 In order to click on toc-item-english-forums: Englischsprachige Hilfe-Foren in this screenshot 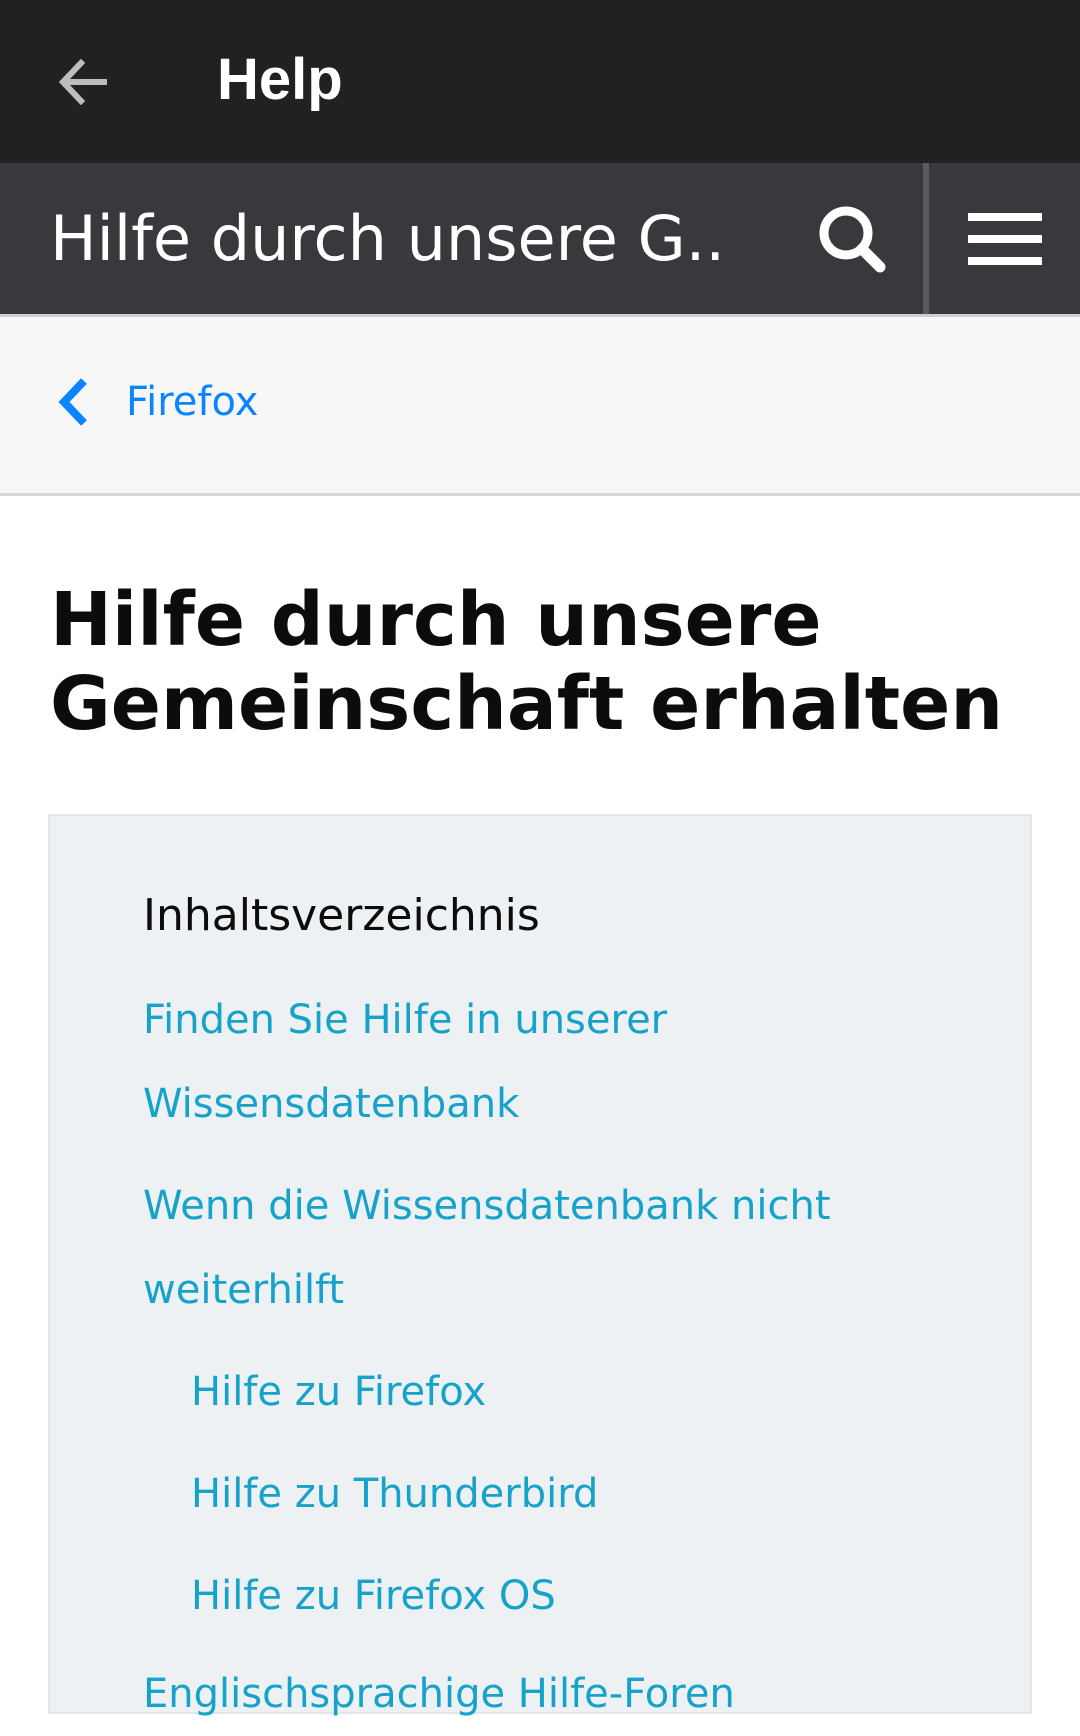, I will do `click(533, 1694)`.